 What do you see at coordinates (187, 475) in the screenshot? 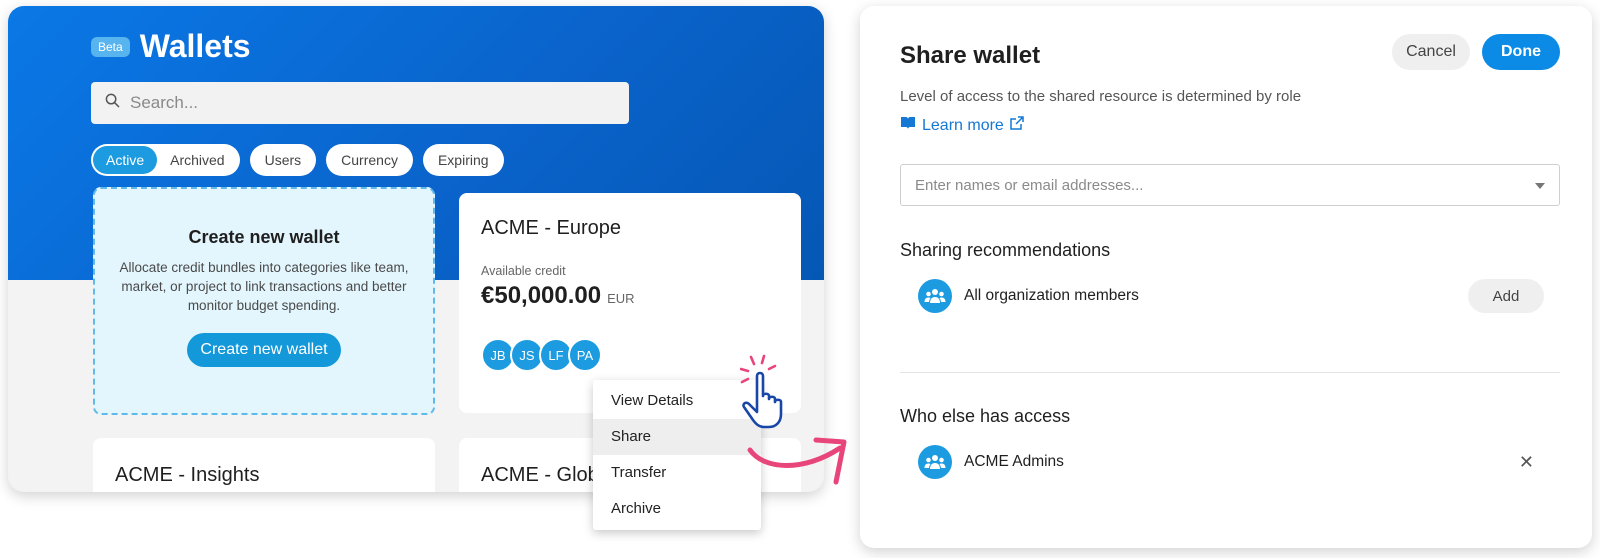
I see `wallet-card-title: ACME - Insights` at bounding box center [187, 475].